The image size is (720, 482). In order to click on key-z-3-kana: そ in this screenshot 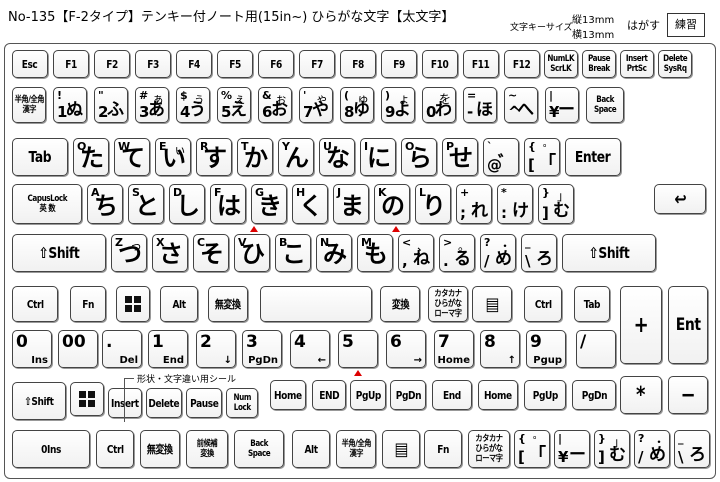, I will do `click(212, 254)`.